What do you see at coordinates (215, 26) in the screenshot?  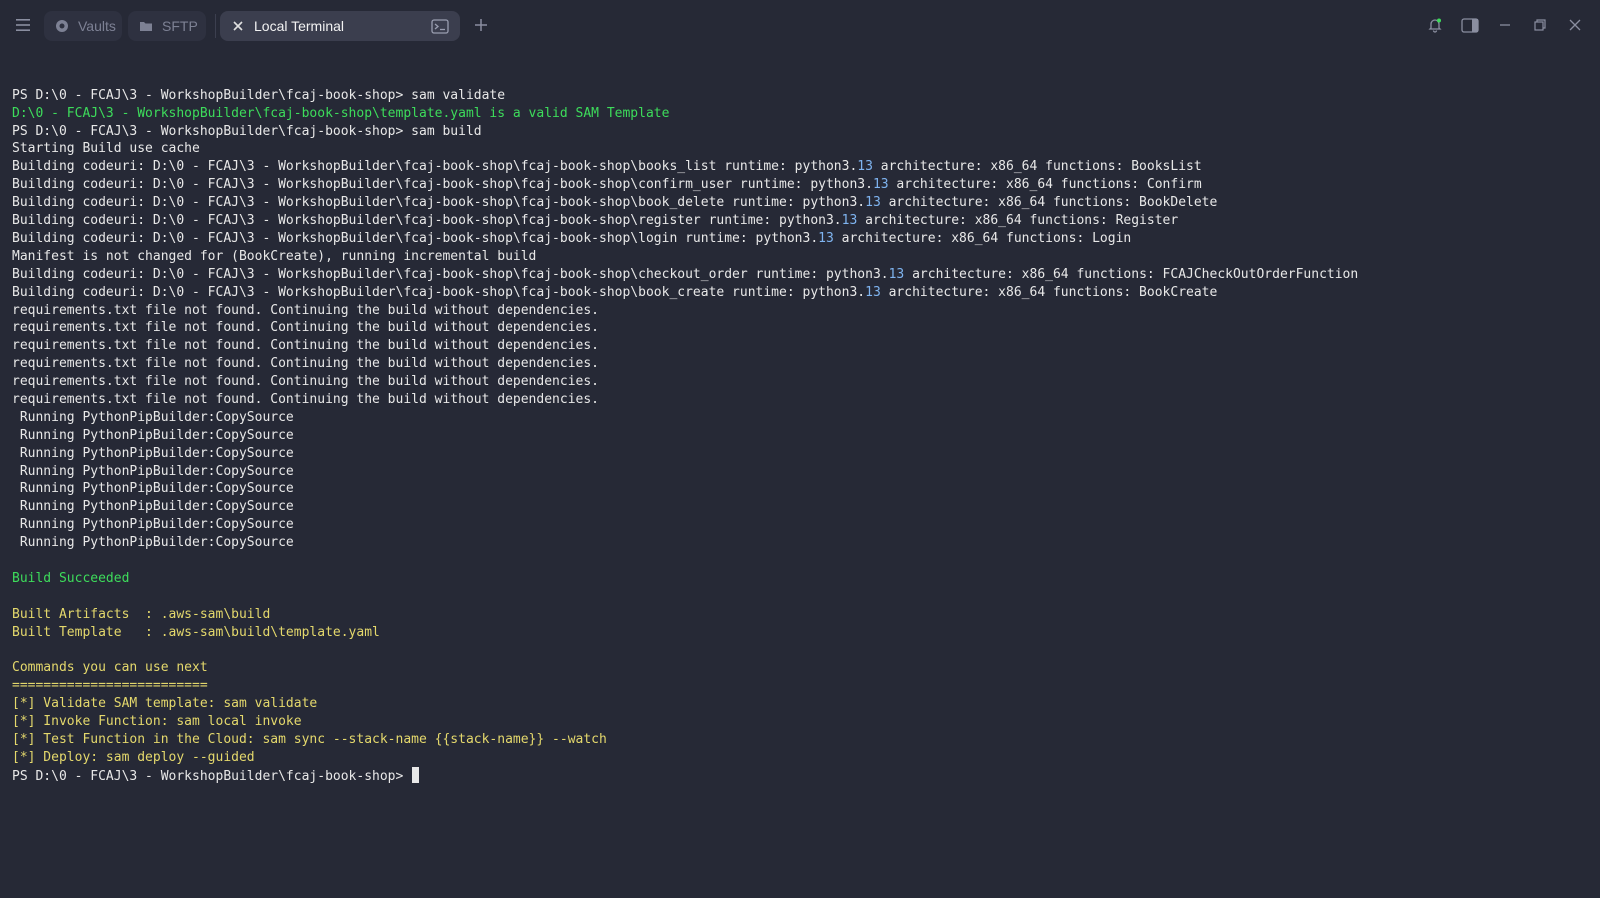 I see `tab-divider` at bounding box center [215, 26].